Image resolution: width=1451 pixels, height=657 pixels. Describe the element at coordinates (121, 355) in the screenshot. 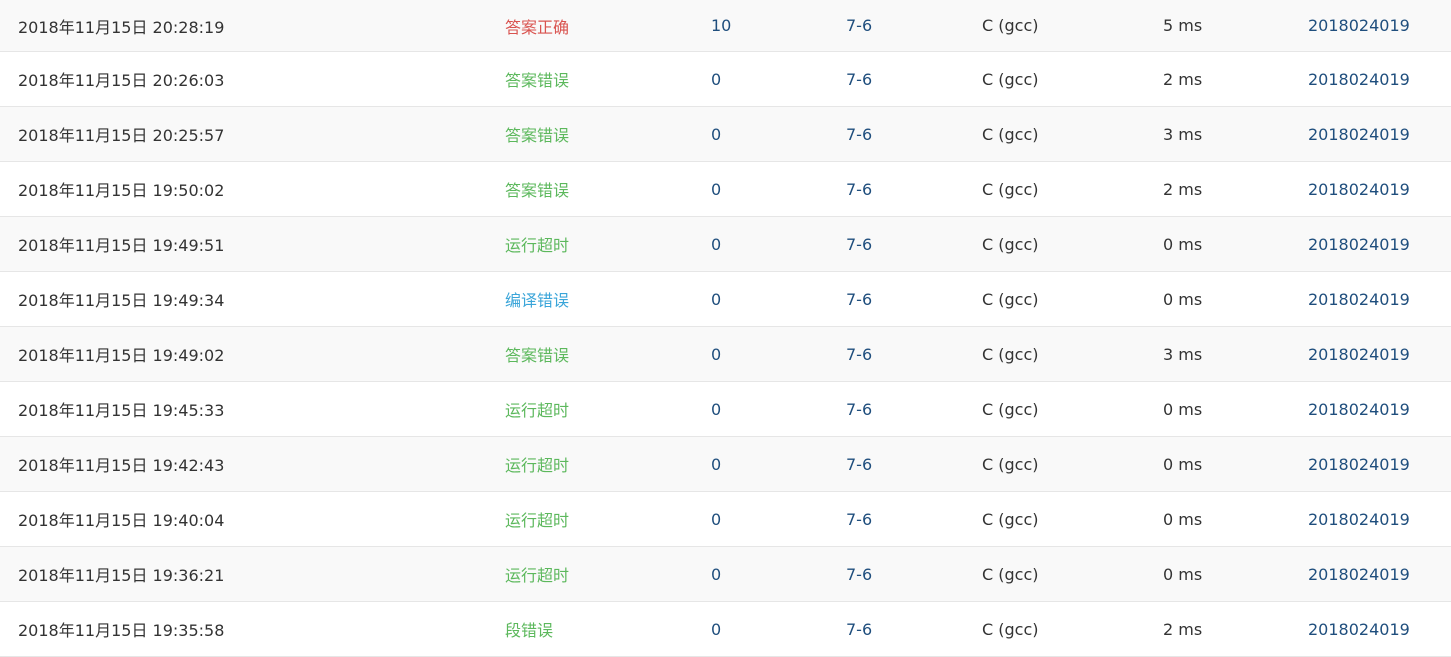

I see `submit-time: 2018年11月15日 19:49:02` at that location.